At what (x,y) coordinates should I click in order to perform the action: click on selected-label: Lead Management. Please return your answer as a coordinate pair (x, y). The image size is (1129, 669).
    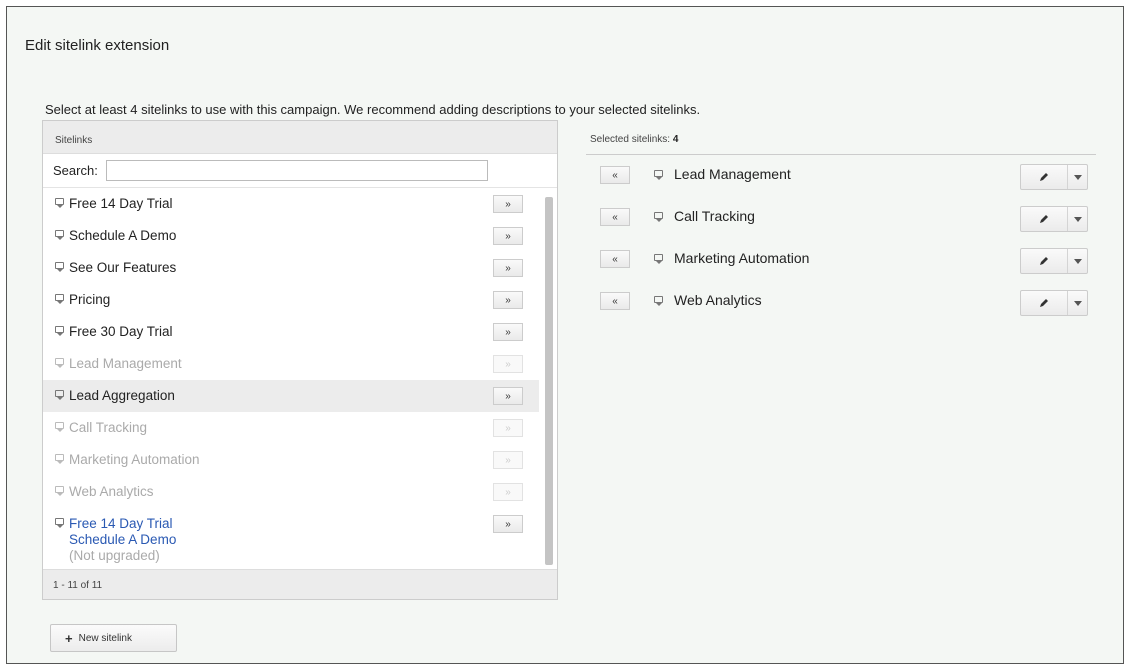
    Looking at the image, I should click on (732, 174).